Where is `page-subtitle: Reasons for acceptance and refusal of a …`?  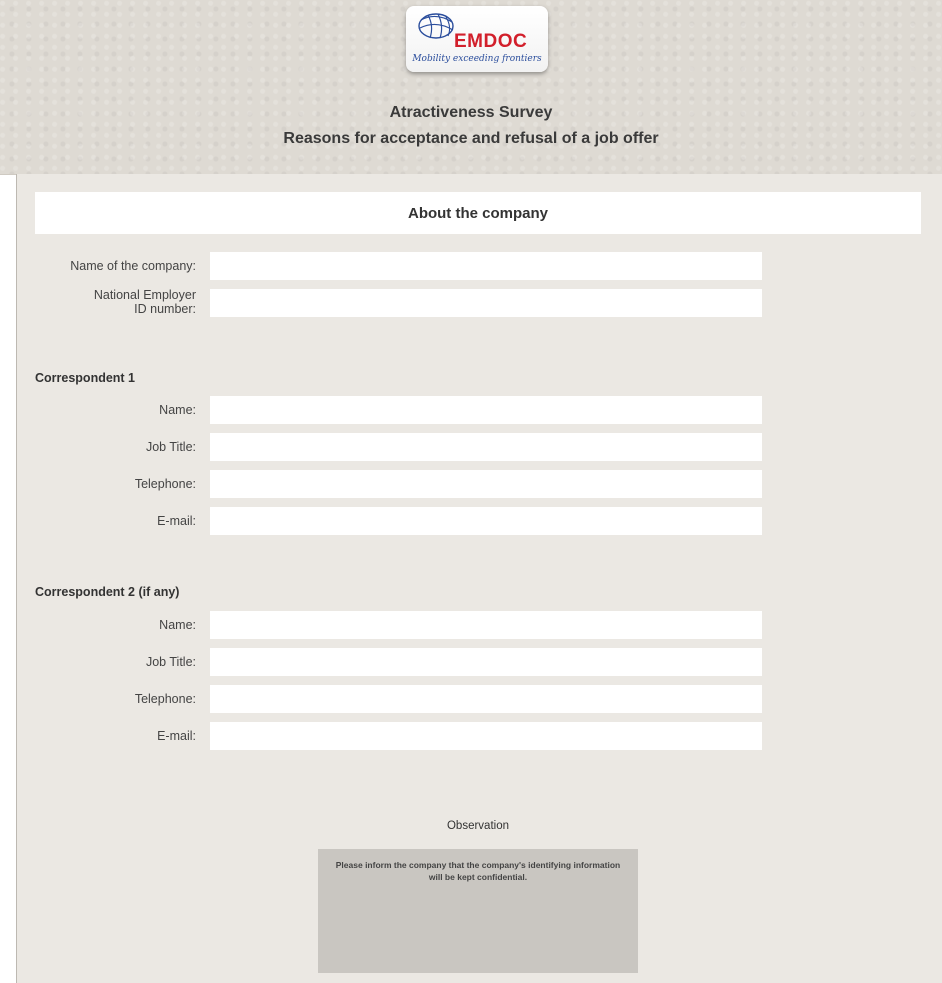 page-subtitle: Reasons for acceptance and refusal of a … is located at coordinates (471, 138).